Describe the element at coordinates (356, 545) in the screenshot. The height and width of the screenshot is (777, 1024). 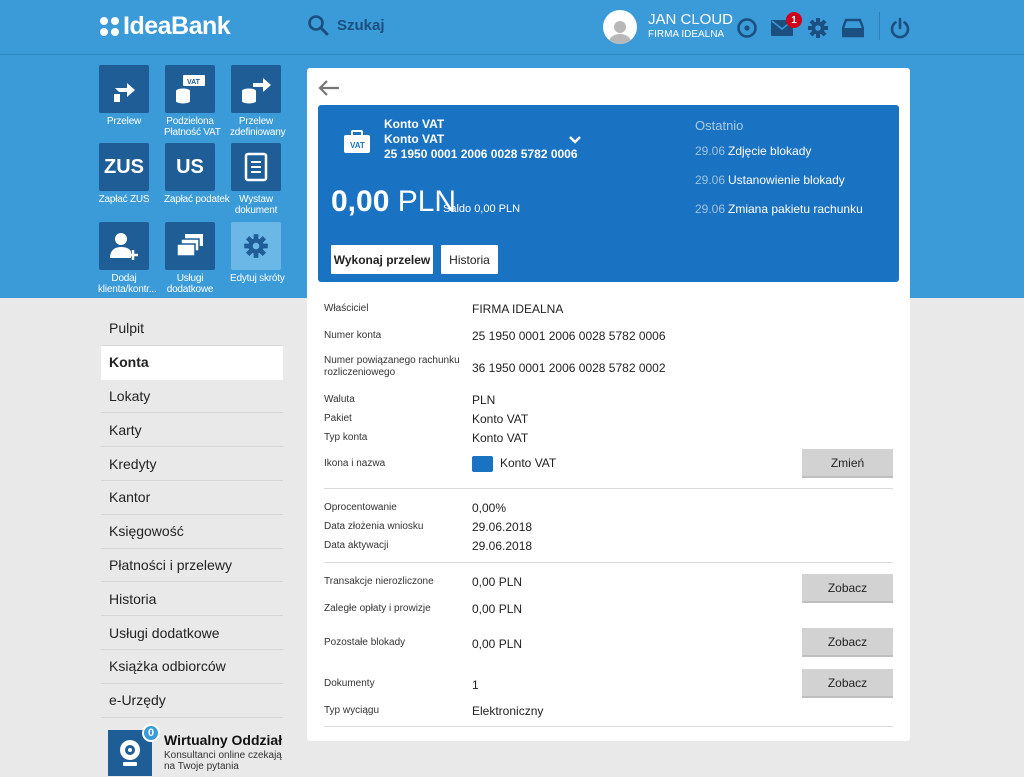
I see `activation-date-label: Data aktywacji` at that location.